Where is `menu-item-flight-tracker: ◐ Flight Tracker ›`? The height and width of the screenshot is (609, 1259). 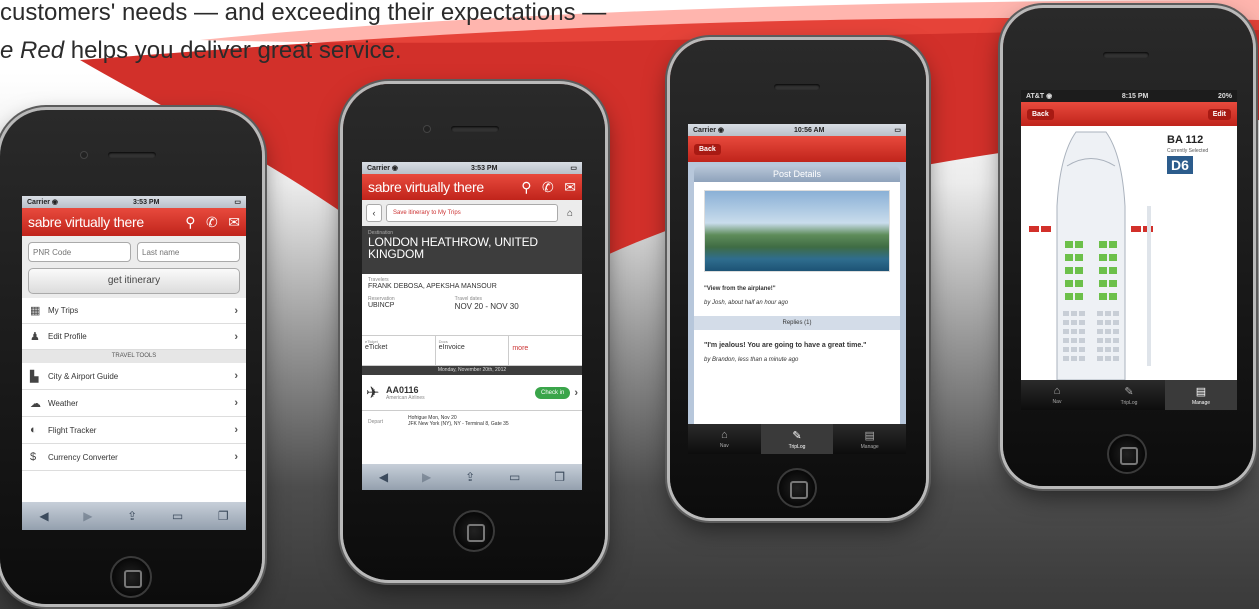 menu-item-flight-tracker: ◐ Flight Tracker › is located at coordinates (134, 430).